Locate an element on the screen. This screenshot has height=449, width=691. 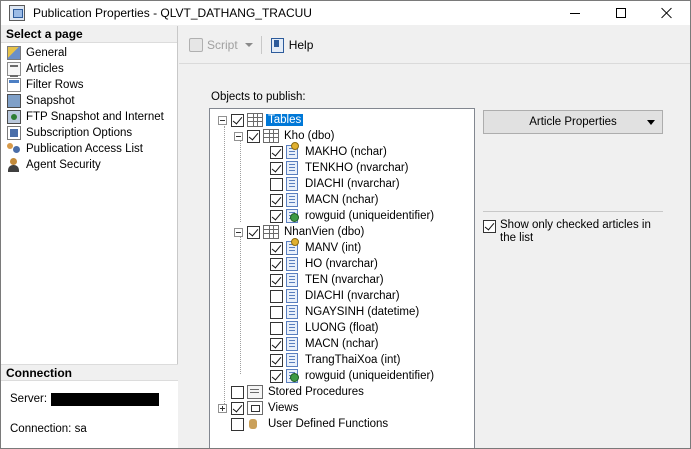
articles-icon is located at coordinates (14, 69).